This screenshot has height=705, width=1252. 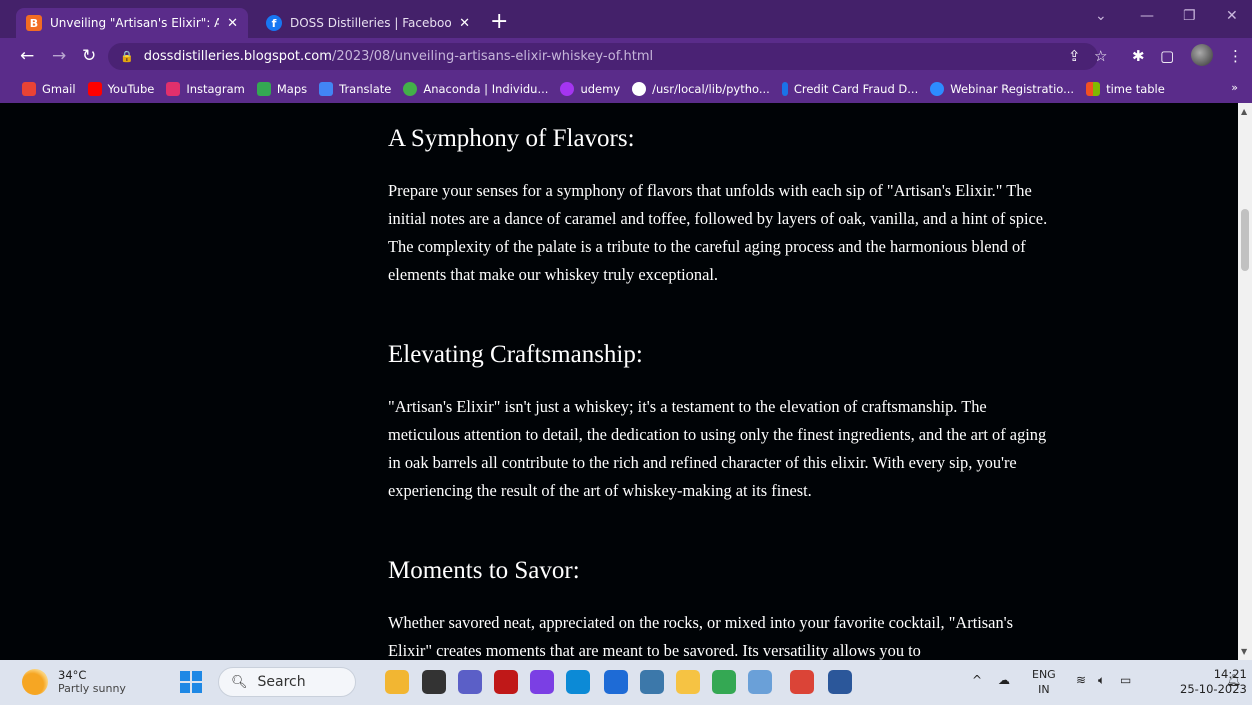 What do you see at coordinates (434, 682) in the screenshot?
I see `task-view-icon` at bounding box center [434, 682].